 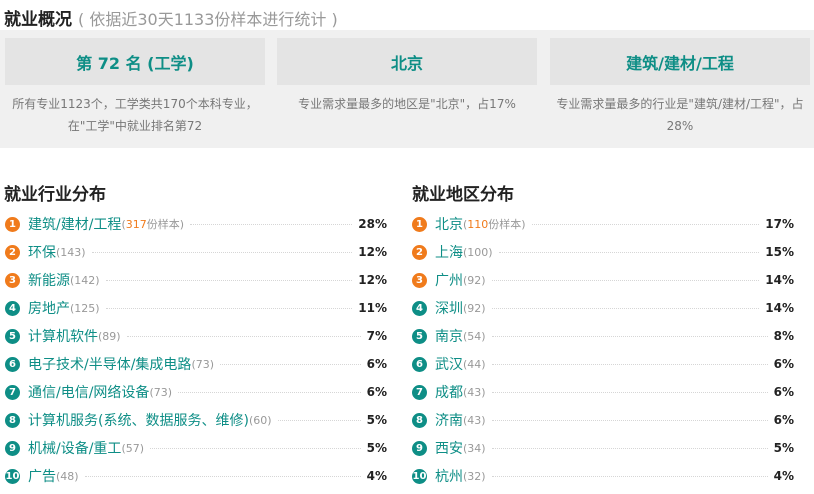 What do you see at coordinates (49, 308) in the screenshot?
I see `industry-name-link: 房地产` at bounding box center [49, 308].